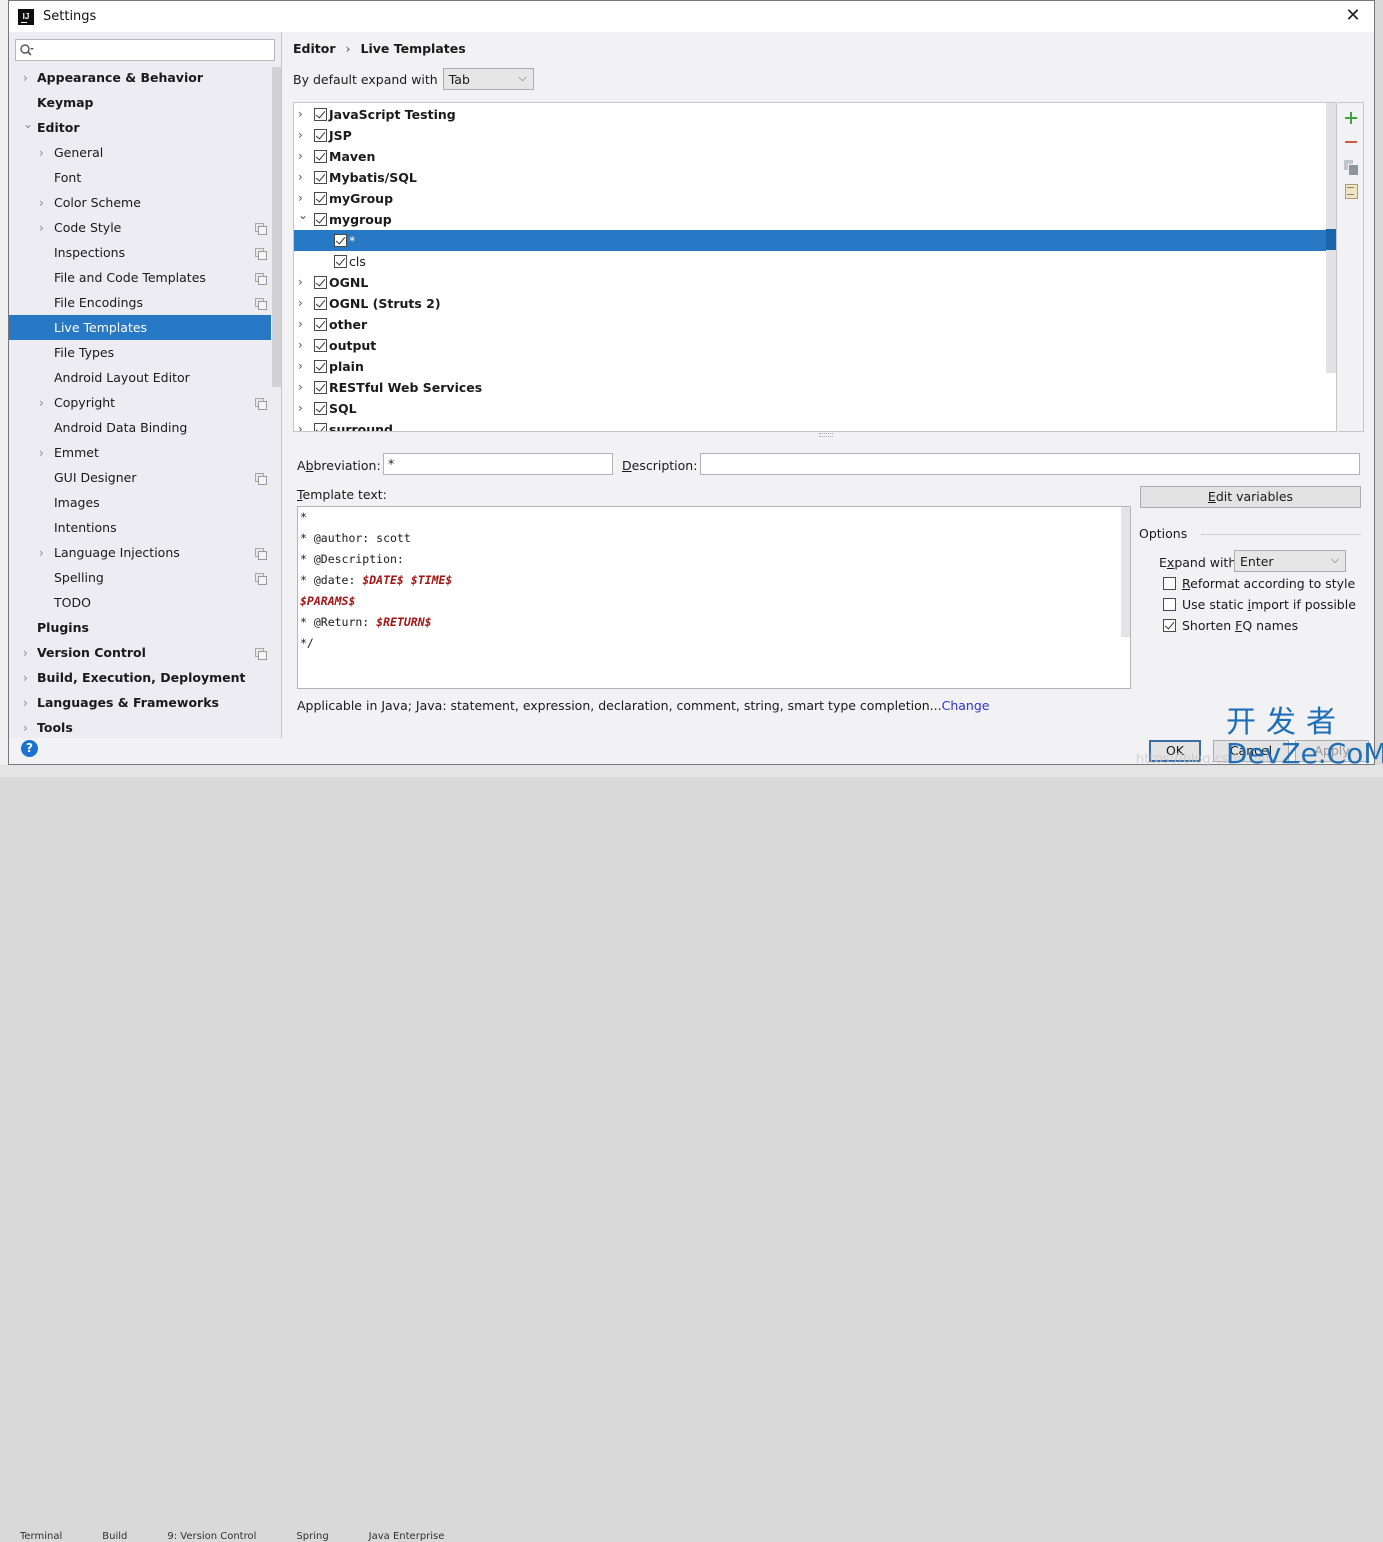  Describe the element at coordinates (140, 577) in the screenshot. I see `sidebar-item-spelling: Spelling` at that location.